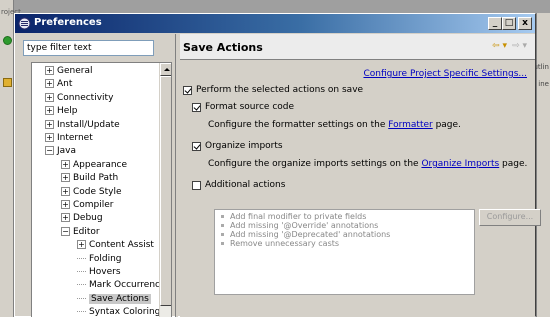  What do you see at coordinates (105, 272) in the screenshot?
I see `tree-item-label: Hovers` at bounding box center [105, 272].